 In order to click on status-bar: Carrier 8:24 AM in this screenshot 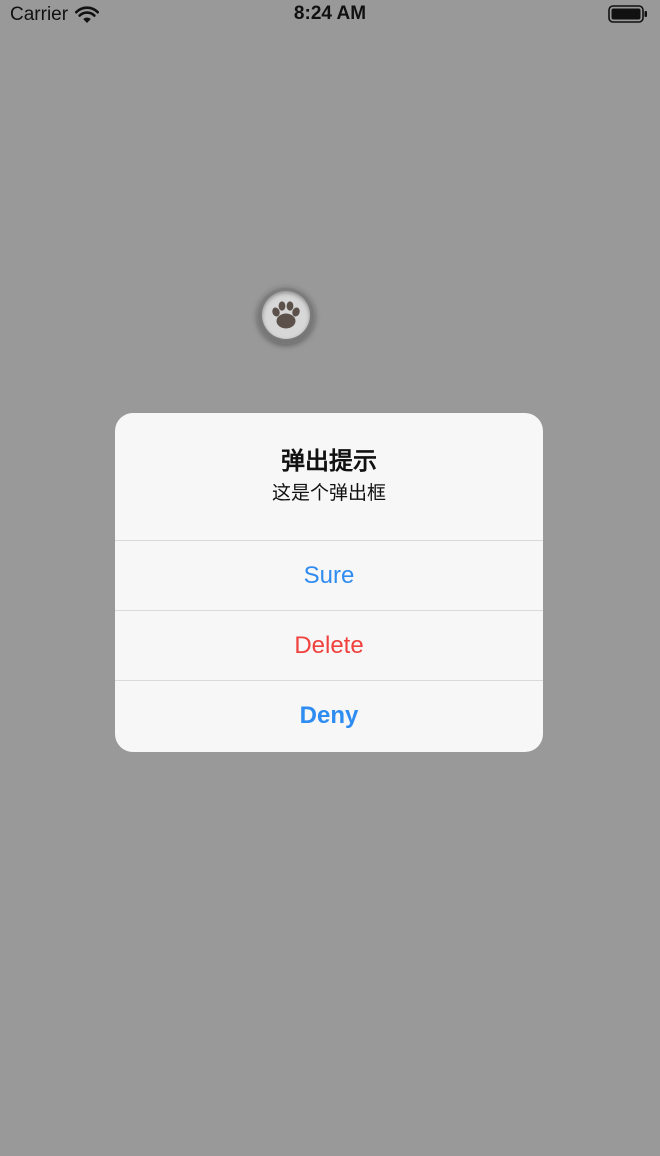, I will do `click(330, 15)`.